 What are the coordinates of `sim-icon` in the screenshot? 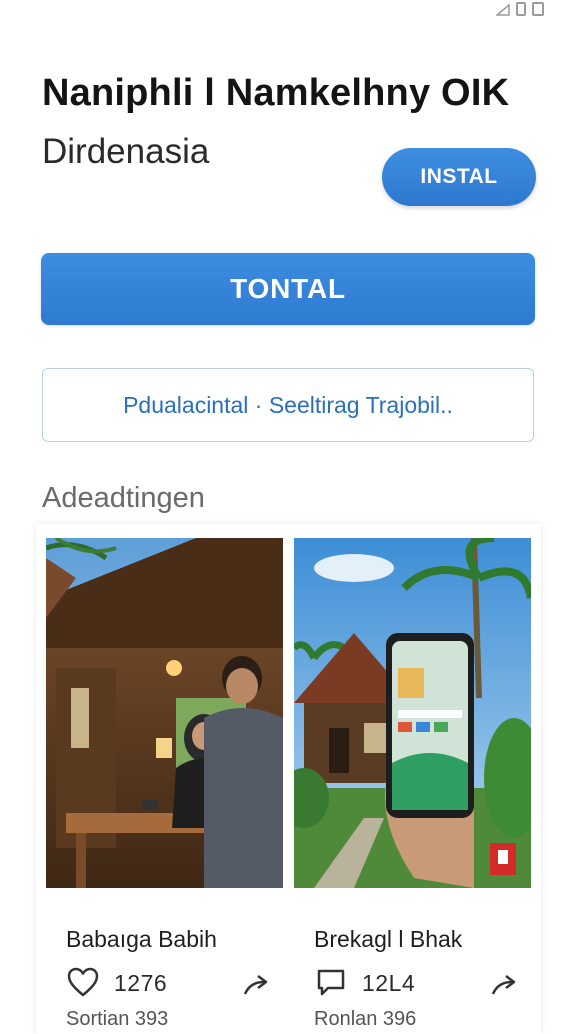 It's located at (521, 9).